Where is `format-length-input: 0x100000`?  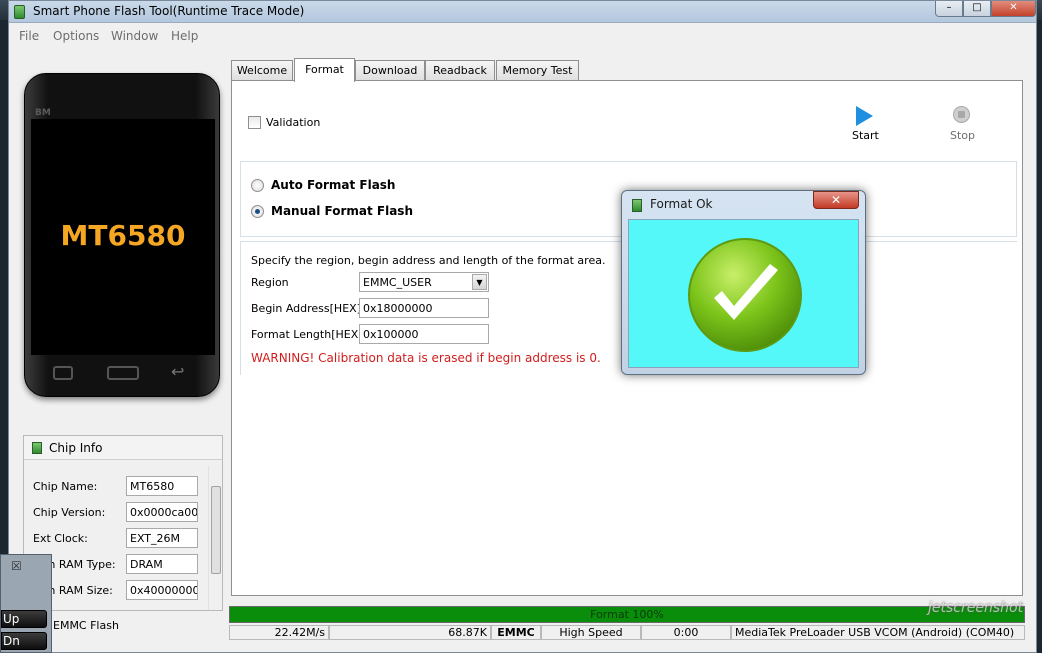 format-length-input: 0x100000 is located at coordinates (424, 334).